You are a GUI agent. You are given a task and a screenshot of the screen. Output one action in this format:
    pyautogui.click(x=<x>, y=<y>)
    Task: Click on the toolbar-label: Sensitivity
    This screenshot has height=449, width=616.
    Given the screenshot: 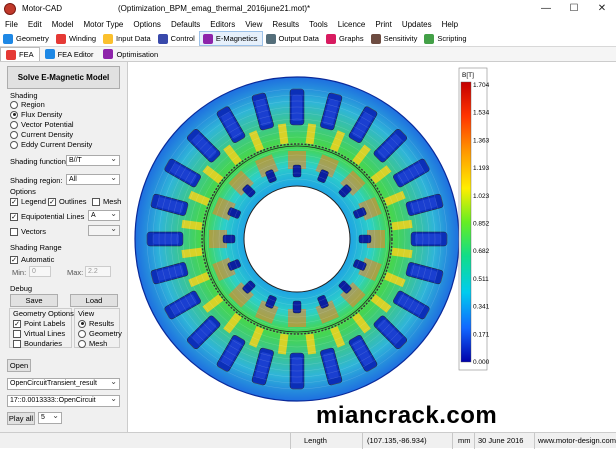 What is the action you would take?
    pyautogui.click(x=400, y=38)
    